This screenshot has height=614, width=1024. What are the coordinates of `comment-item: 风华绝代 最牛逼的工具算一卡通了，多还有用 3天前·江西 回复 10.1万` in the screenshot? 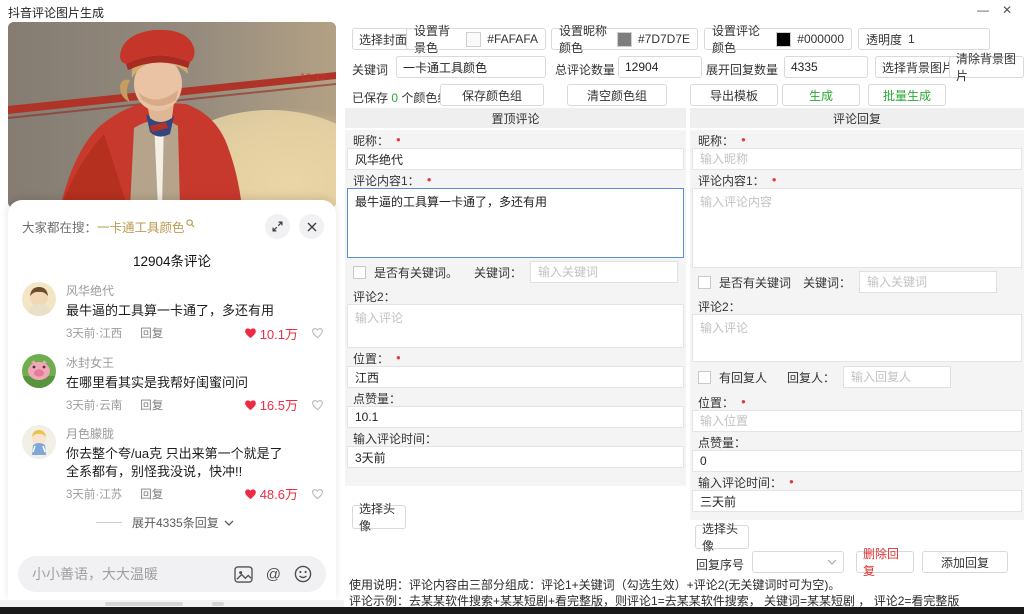 It's located at (173, 312).